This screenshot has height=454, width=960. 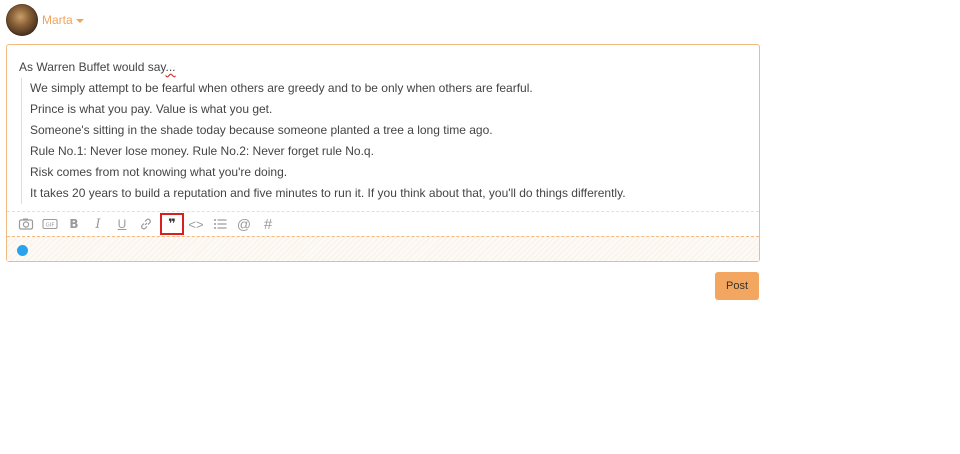 I want to click on caret-down-icon, so click(x=79, y=21).